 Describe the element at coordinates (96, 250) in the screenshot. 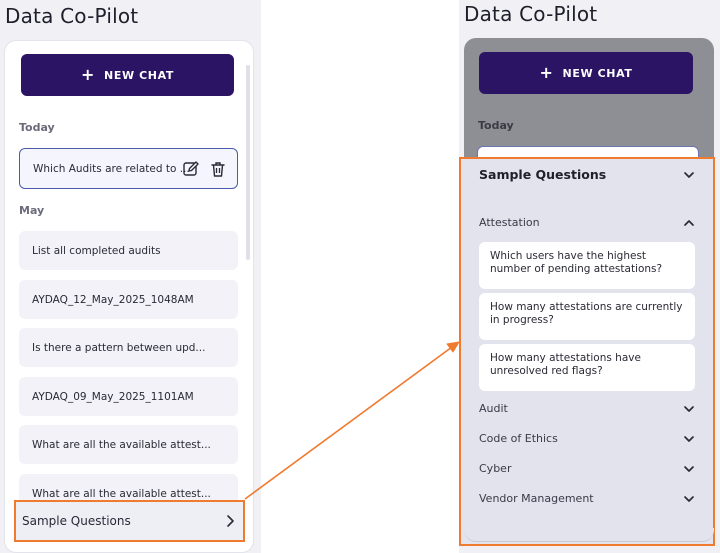

I see `history-item-label: List all completed audits` at that location.